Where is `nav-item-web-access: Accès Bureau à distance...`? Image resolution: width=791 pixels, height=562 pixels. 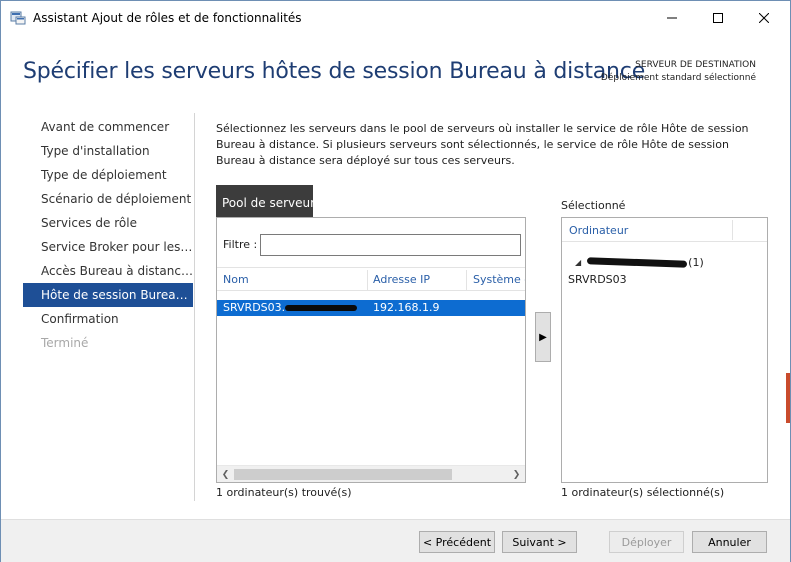 nav-item-web-access: Accès Bureau à distance... is located at coordinates (108, 271).